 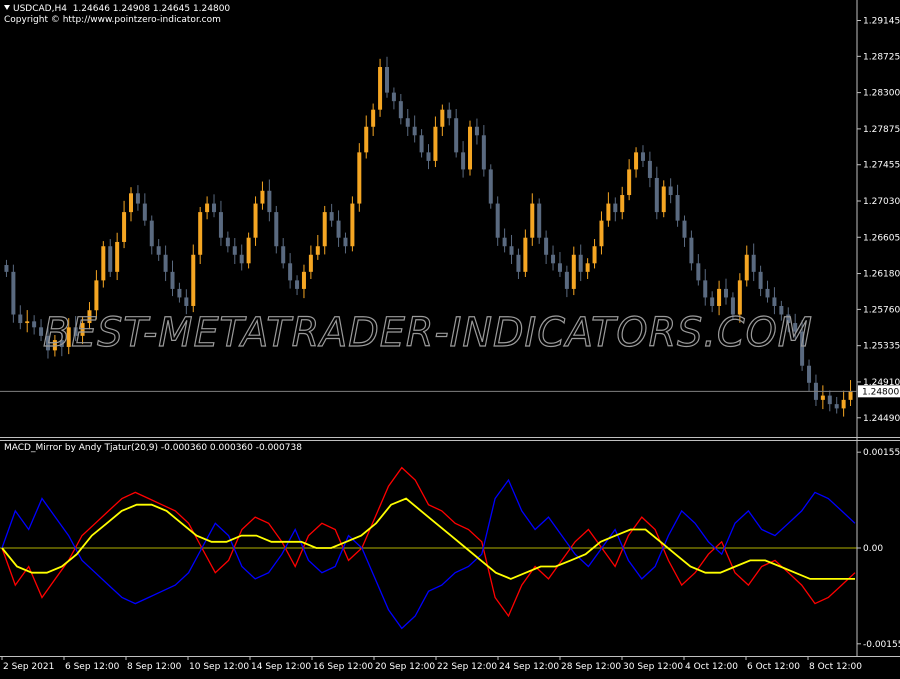 What do you see at coordinates (92, 667) in the screenshot?
I see `time-tick-label: 6 Sep 12:00` at bounding box center [92, 667].